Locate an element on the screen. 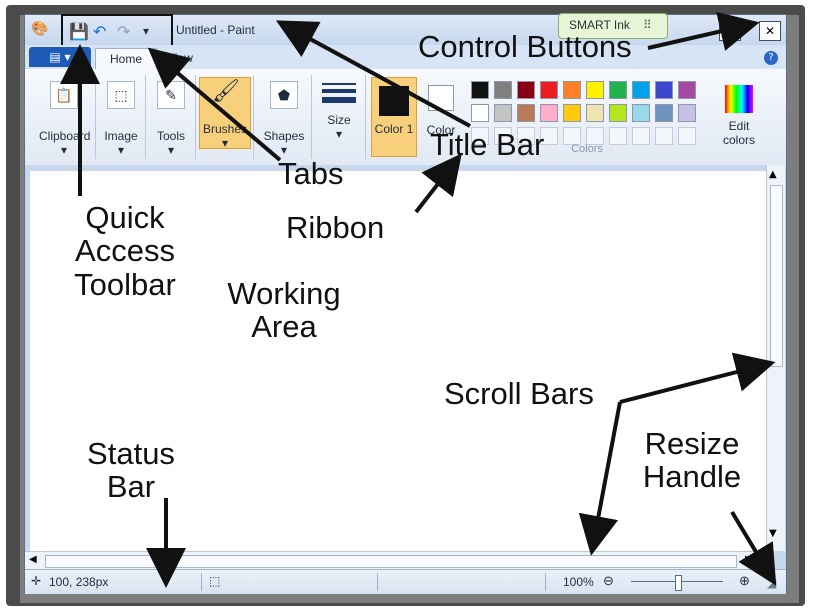 Image resolution: width=819 pixels, height=613 pixels. zoom-out-icon: ⊖ is located at coordinates (608, 581).